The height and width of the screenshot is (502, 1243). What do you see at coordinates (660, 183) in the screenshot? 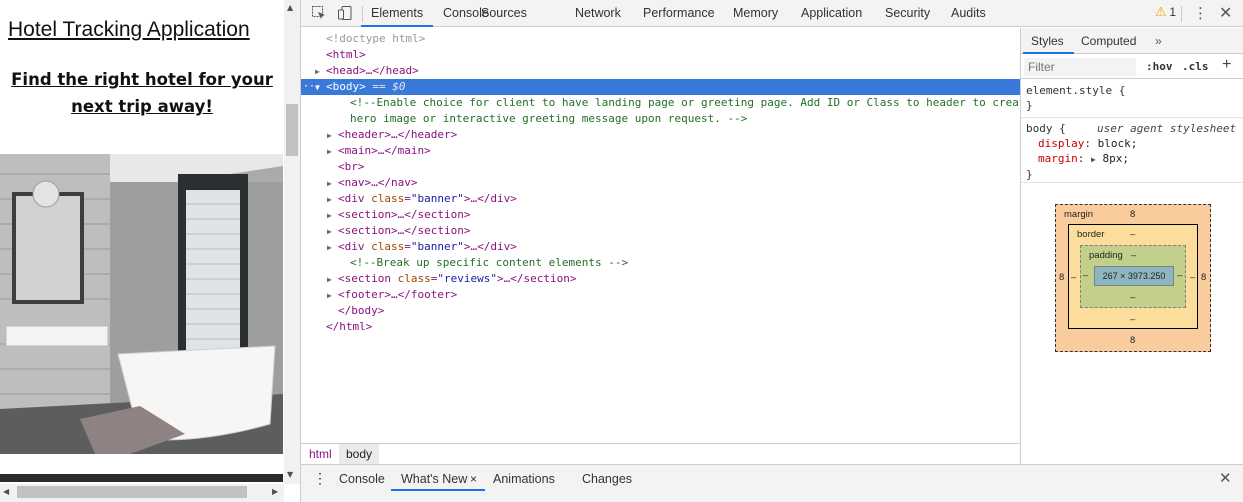
I see `dom-node-line: ▶ <nav>…</nav>` at bounding box center [660, 183].